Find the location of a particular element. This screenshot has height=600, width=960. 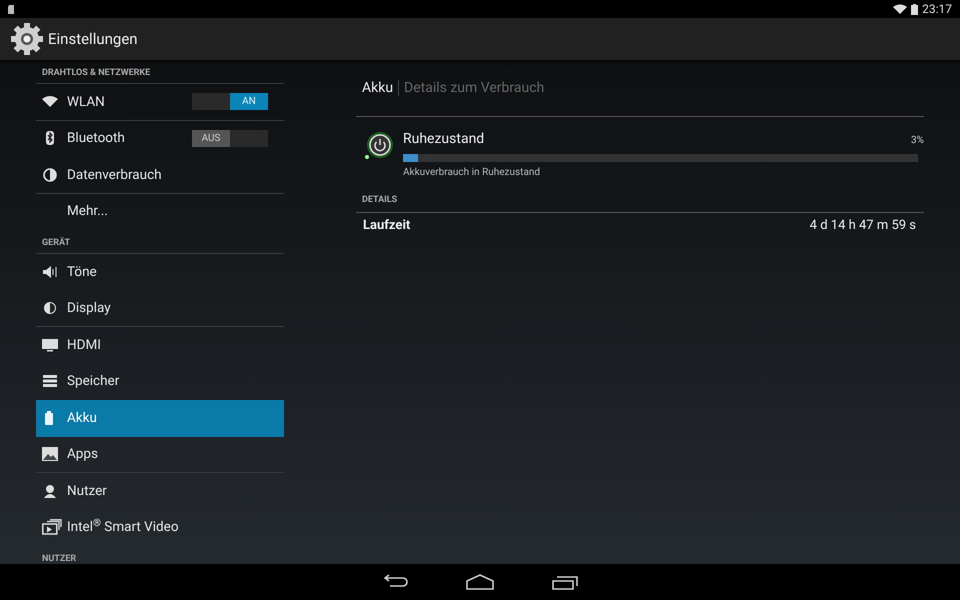

usage-row: Ruhezustand 3% Akkuverbrauch in Ruhezustand is located at coordinates (640, 150).